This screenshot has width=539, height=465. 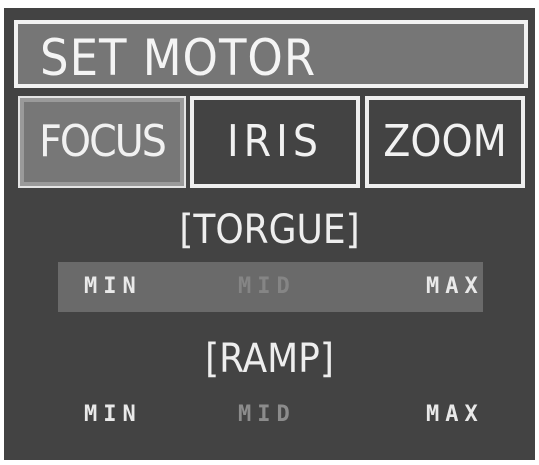 I want to click on tab-focus: FOCUS, so click(x=102, y=142).